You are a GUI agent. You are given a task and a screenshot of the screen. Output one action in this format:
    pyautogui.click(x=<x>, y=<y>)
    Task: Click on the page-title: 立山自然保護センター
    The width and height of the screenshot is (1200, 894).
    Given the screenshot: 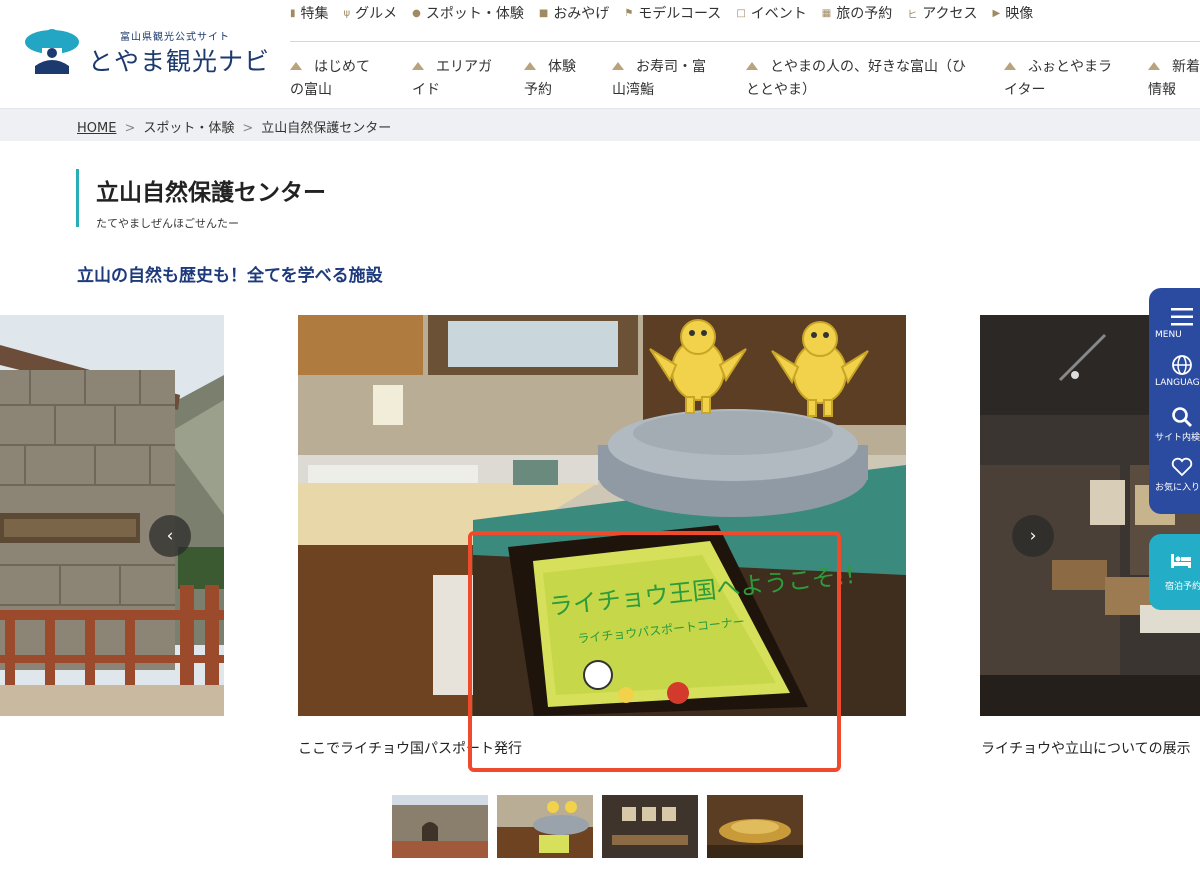 What is the action you would take?
    pyautogui.click(x=211, y=193)
    